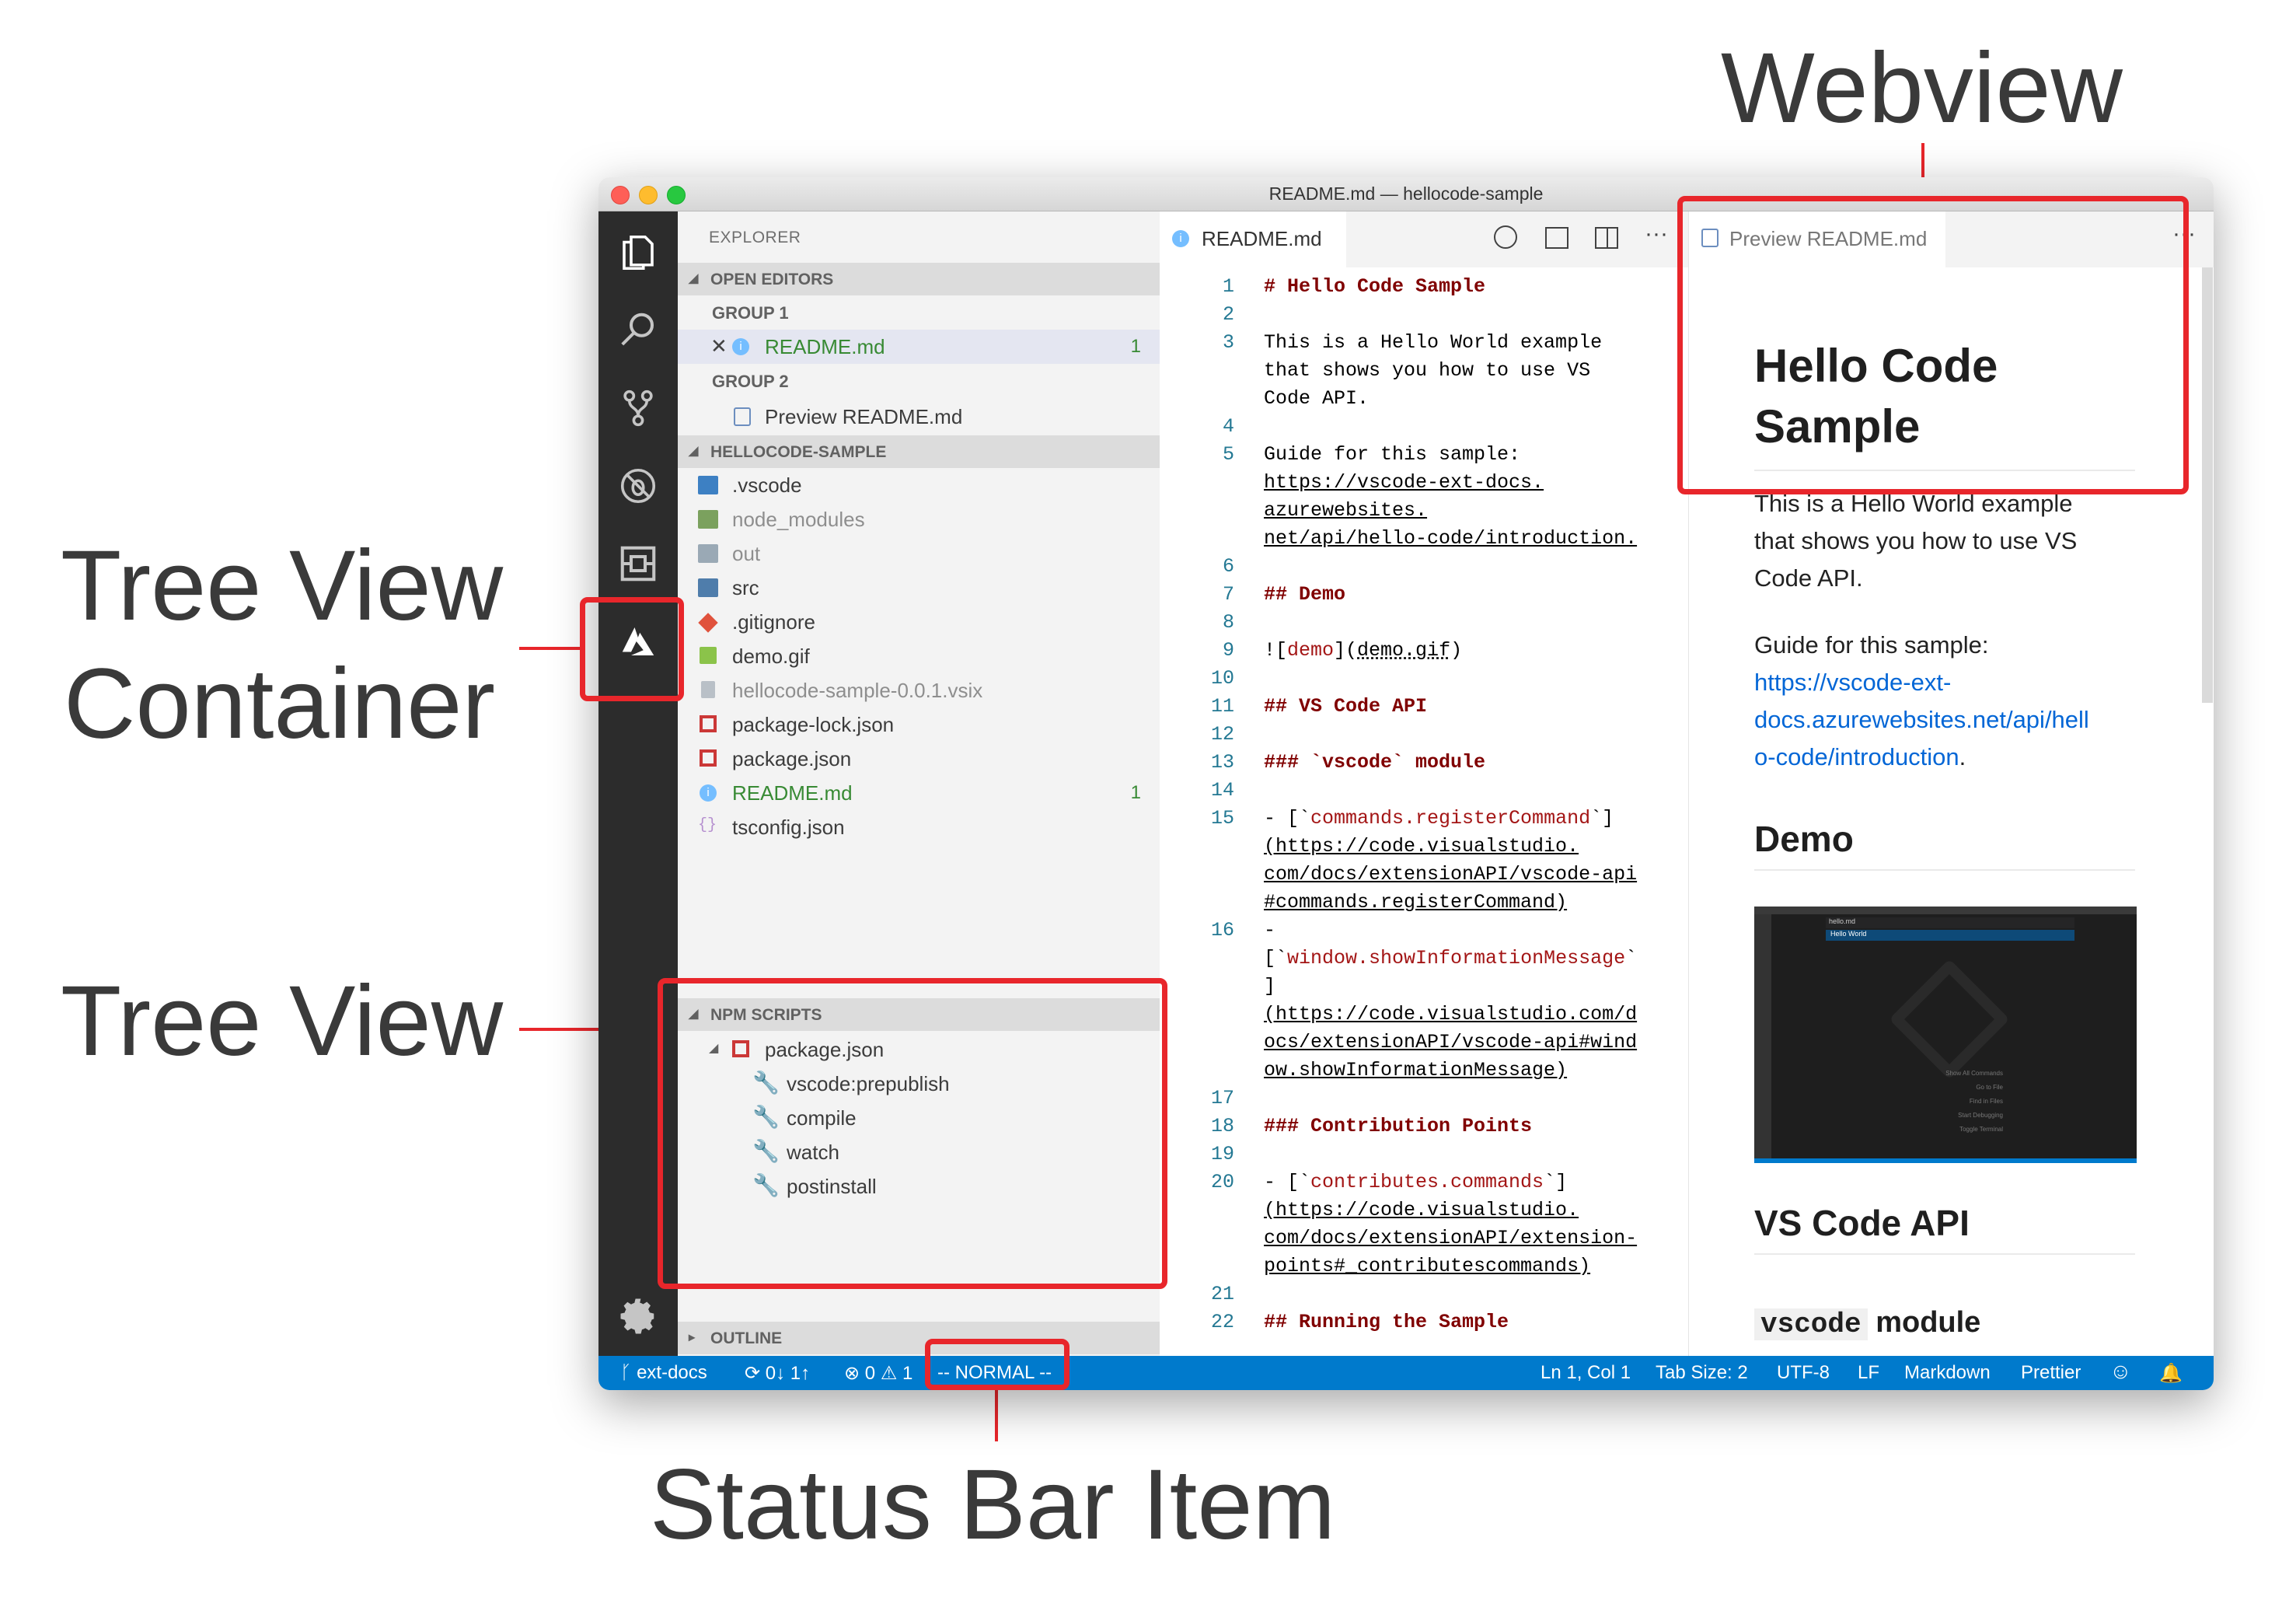 The height and width of the screenshot is (1600, 2296). What do you see at coordinates (2051, 1373) in the screenshot?
I see `prettier-item: Prettier` at bounding box center [2051, 1373].